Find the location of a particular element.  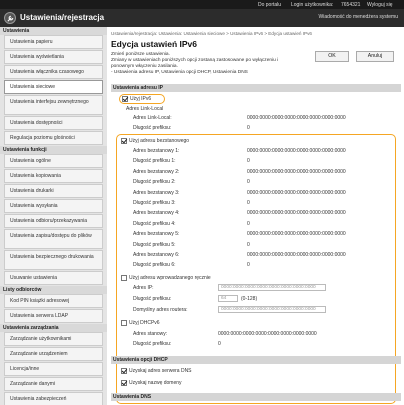

sidebar-item: Regulacja poziomu glośności is located at coordinates (53, 138).